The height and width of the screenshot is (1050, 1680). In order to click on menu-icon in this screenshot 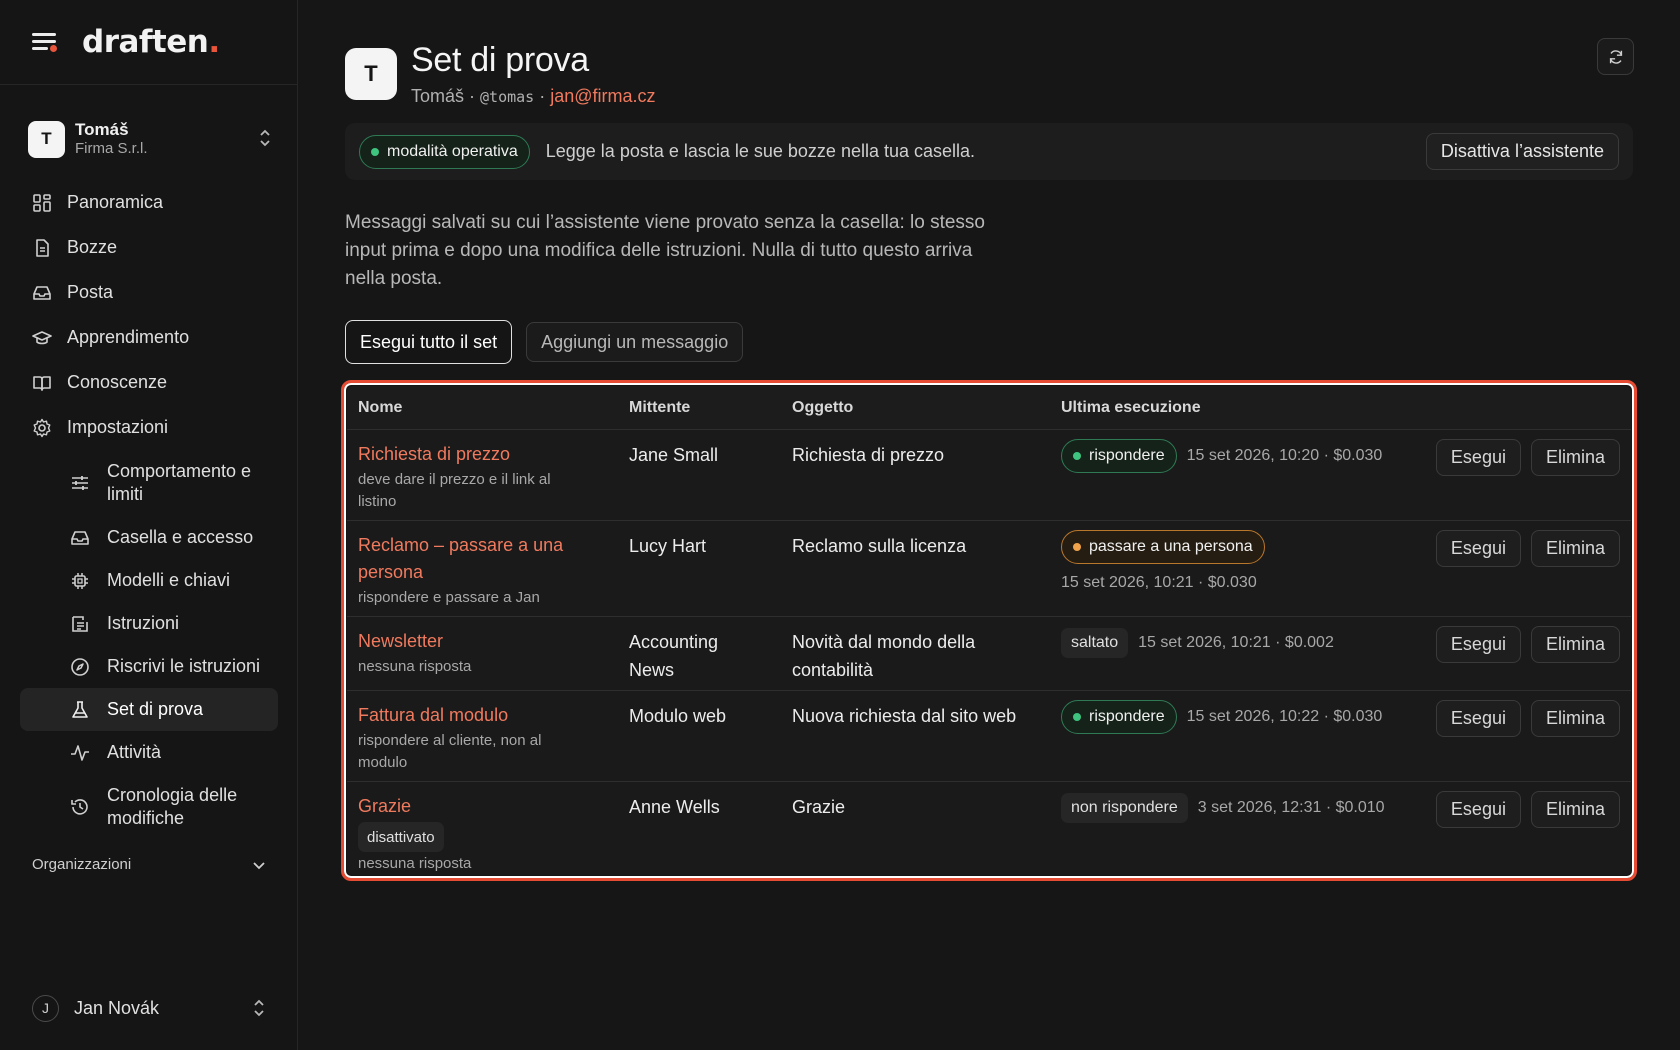, I will do `click(46, 42)`.